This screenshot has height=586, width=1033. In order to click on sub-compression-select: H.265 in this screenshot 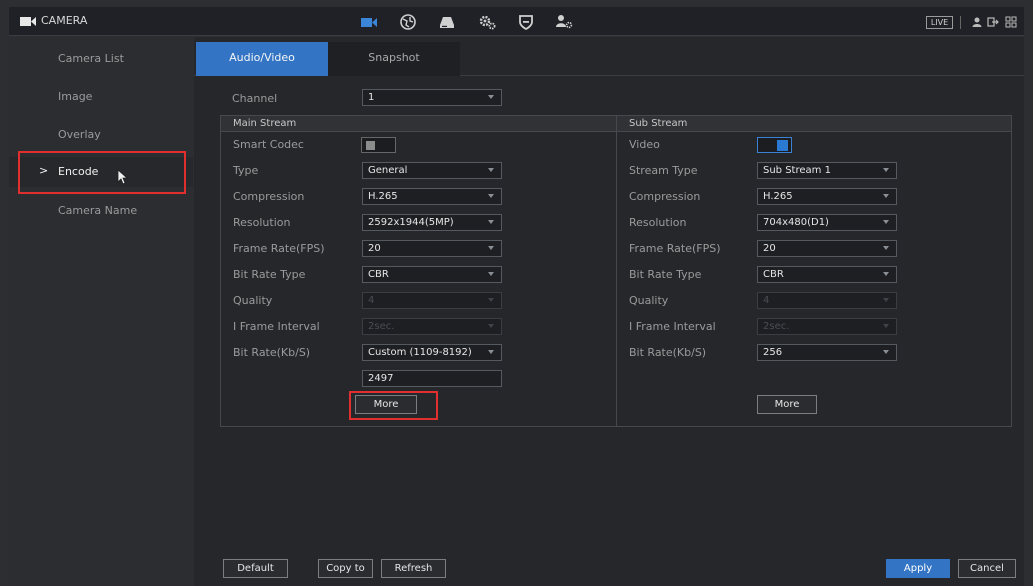, I will do `click(827, 196)`.